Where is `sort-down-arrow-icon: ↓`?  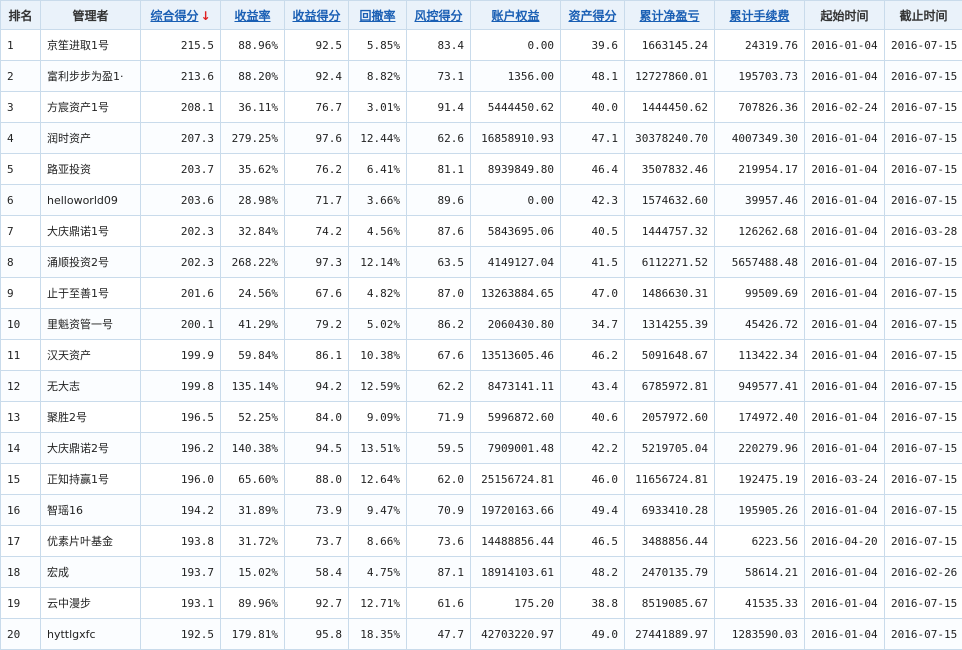
sort-down-arrow-icon: ↓ is located at coordinates (205, 16).